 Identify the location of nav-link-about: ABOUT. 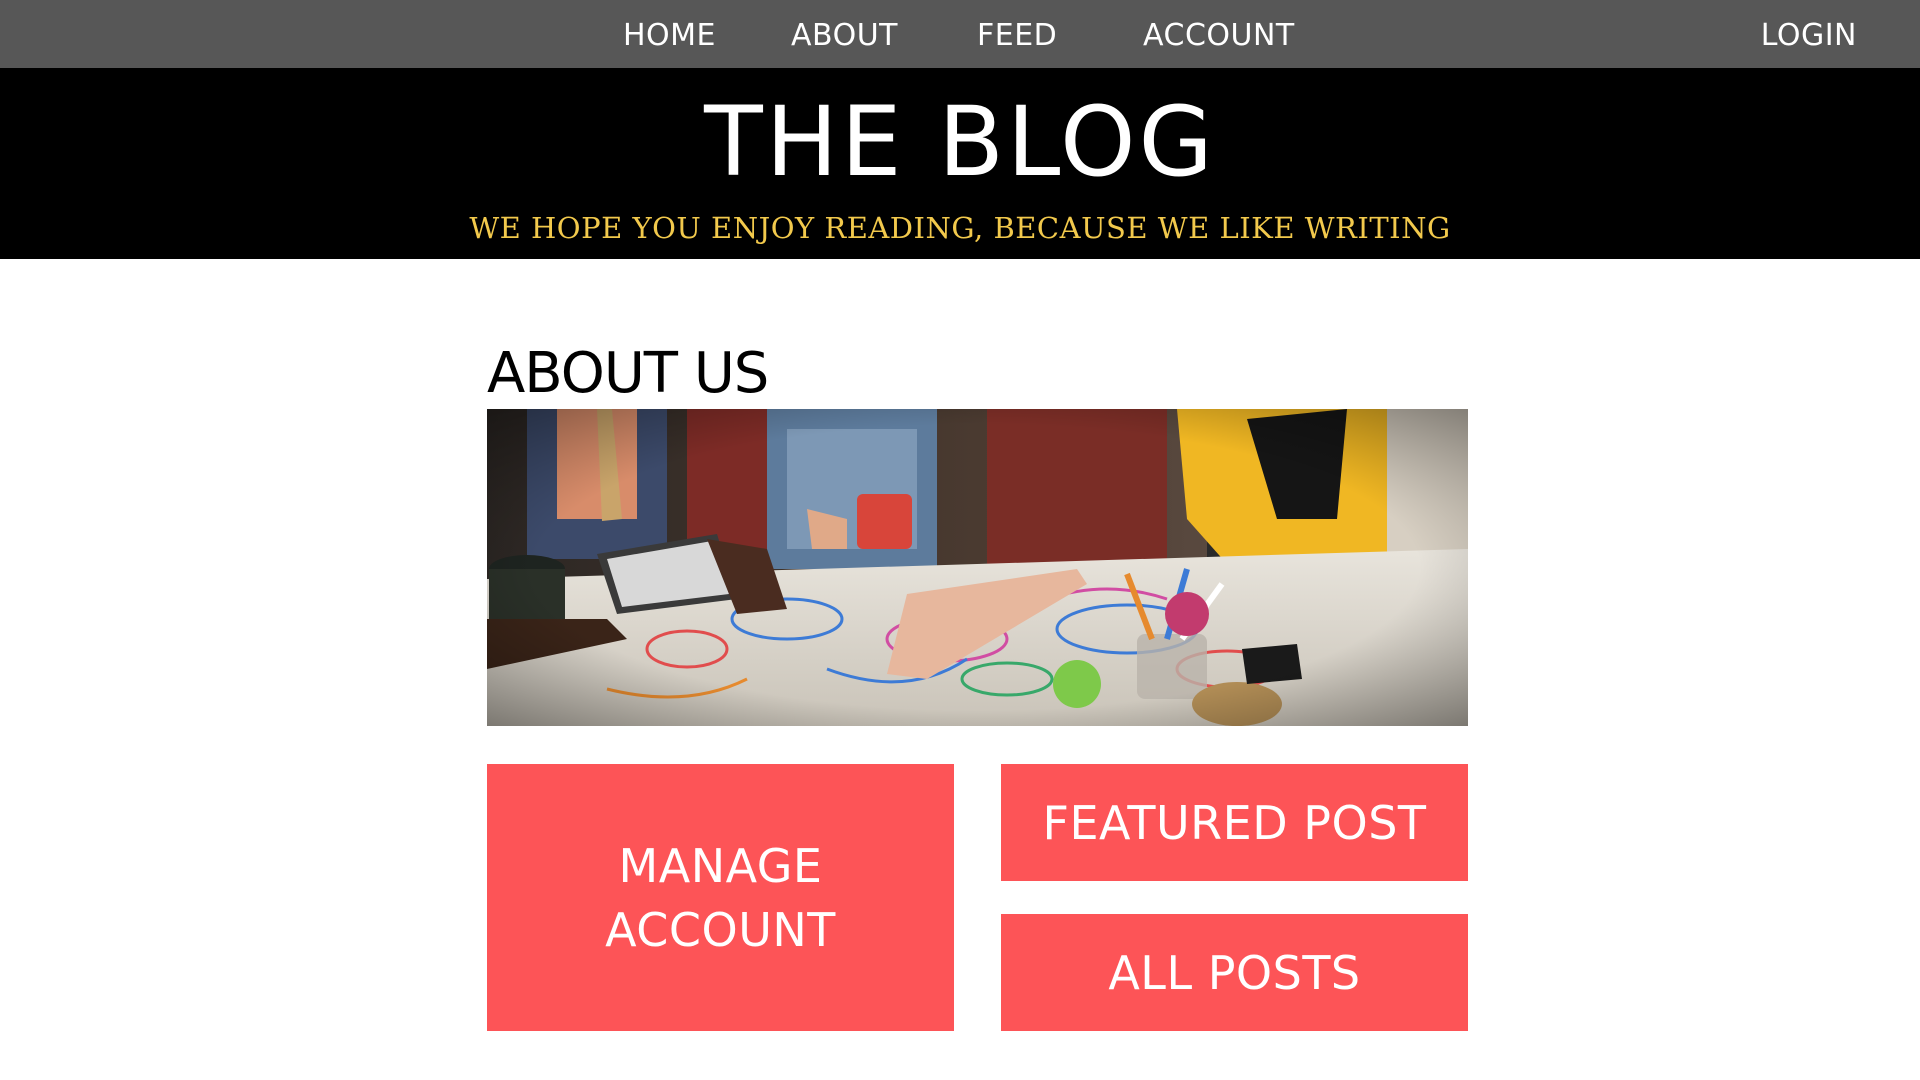
(844, 34).